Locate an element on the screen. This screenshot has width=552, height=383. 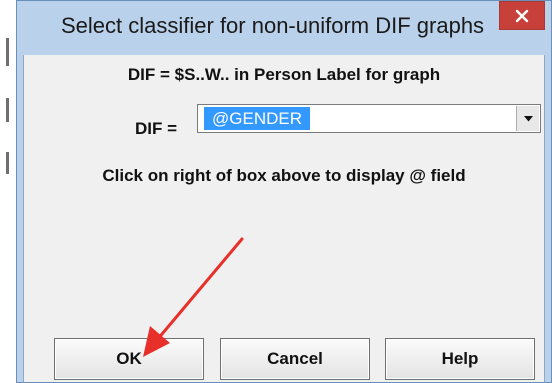
chevron-down-icon is located at coordinates (528, 118).